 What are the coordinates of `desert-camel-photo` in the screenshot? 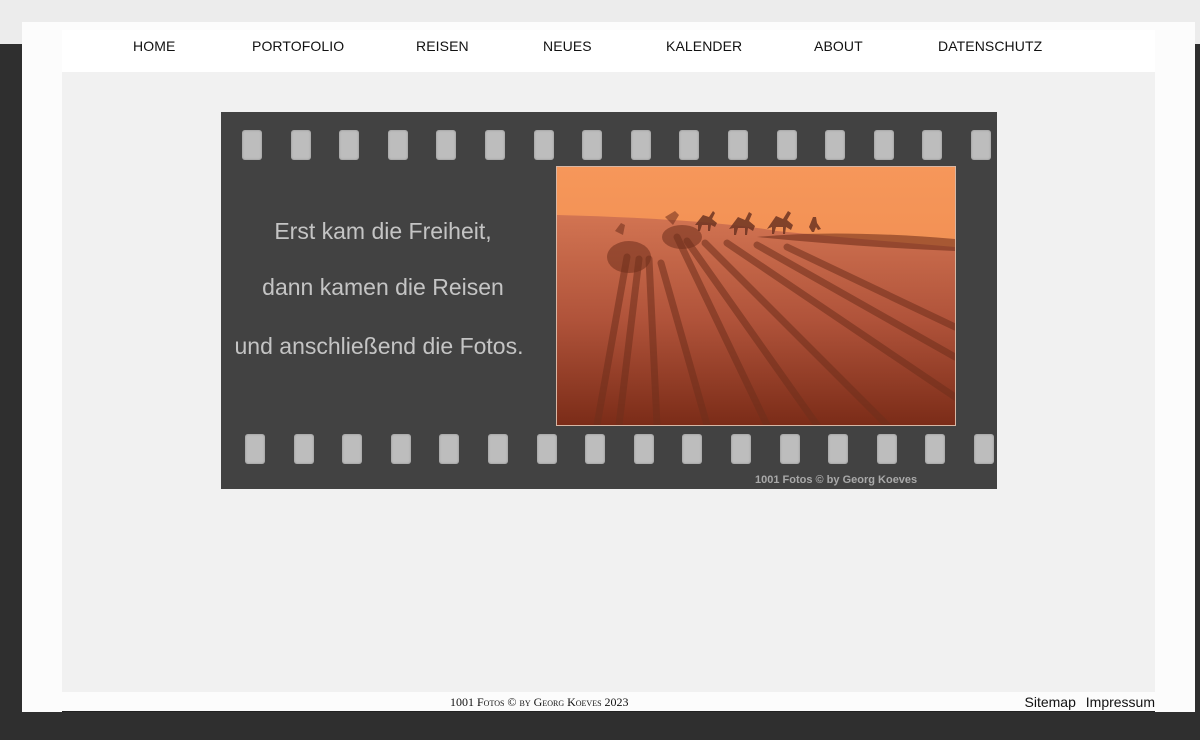 It's located at (756, 296).